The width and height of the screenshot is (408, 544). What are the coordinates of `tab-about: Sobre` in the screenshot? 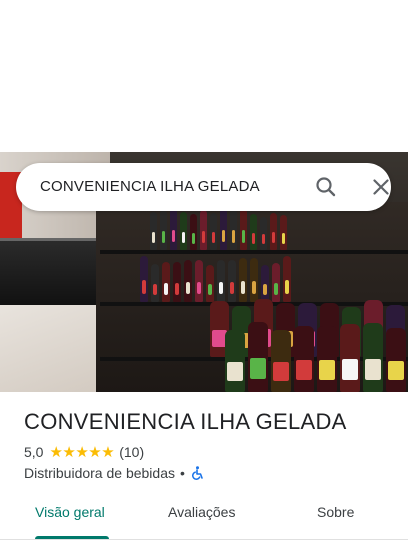 It's located at (335, 512).